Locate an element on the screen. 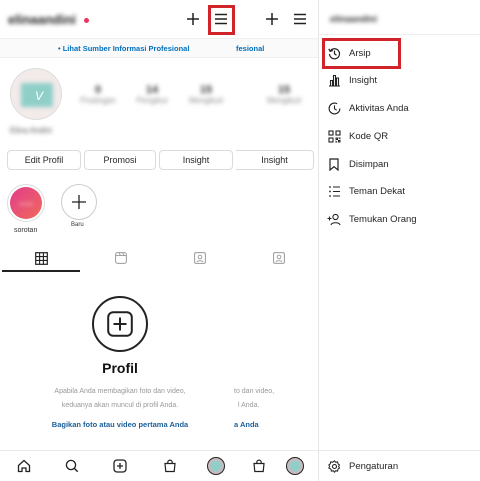 The width and height of the screenshot is (480, 481). tab-reels is located at coordinates (121, 258).